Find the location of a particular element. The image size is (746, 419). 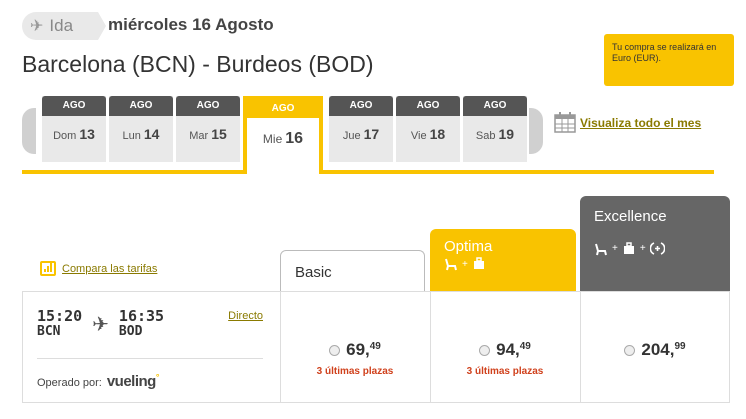

date-tab-weekday: Mar is located at coordinates (199, 136).